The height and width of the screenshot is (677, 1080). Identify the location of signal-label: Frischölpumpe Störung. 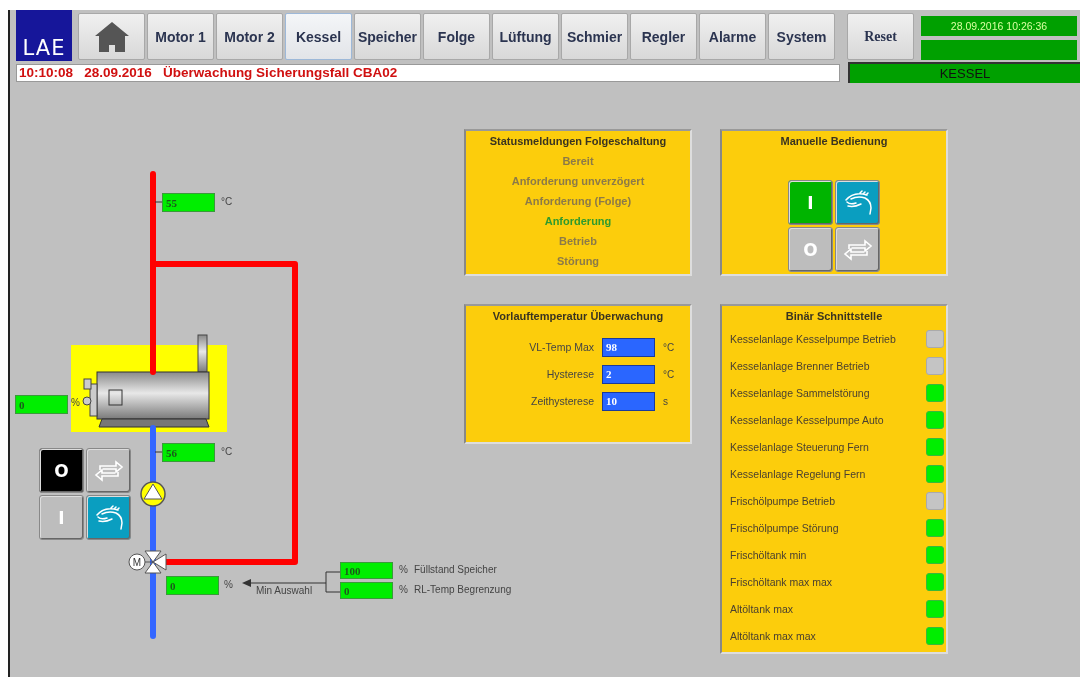
(784, 528).